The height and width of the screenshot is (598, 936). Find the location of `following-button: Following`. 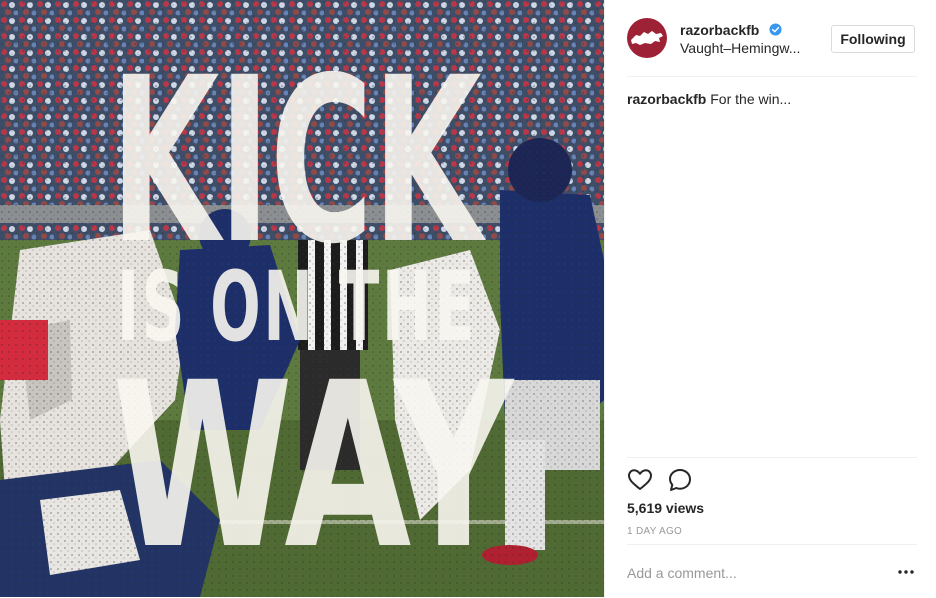

following-button: Following is located at coordinates (873, 39).